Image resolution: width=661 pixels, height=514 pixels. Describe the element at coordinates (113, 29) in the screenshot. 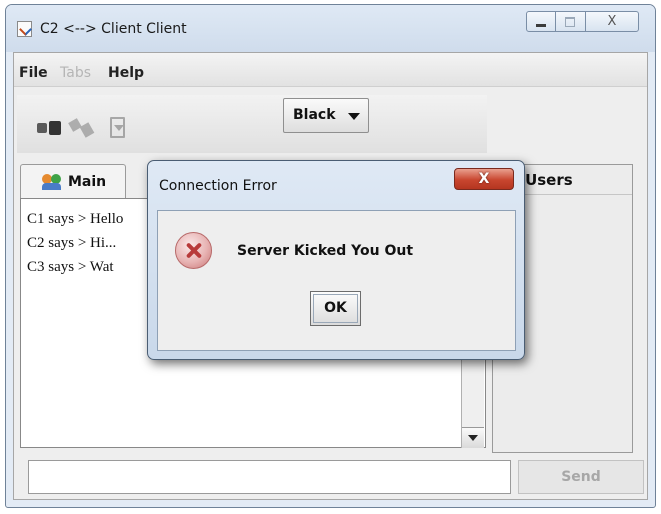

I see `window-title: C2 <--> Client Client` at that location.